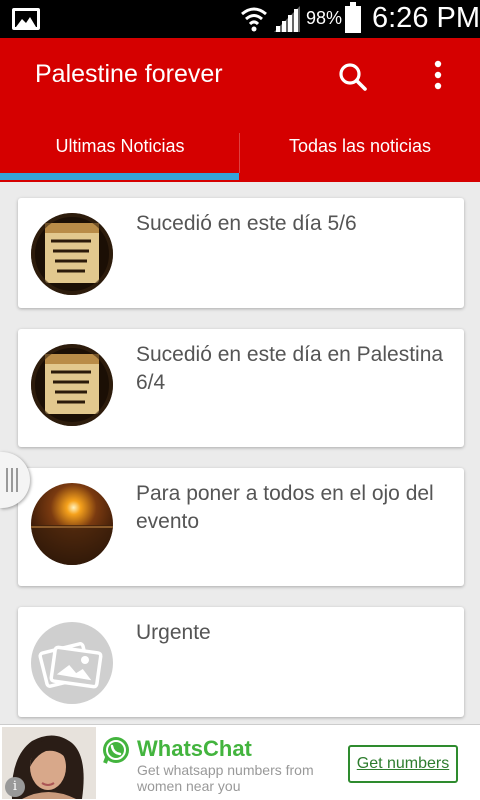 The image size is (480, 800). I want to click on ad-info-icon: i, so click(15, 787).